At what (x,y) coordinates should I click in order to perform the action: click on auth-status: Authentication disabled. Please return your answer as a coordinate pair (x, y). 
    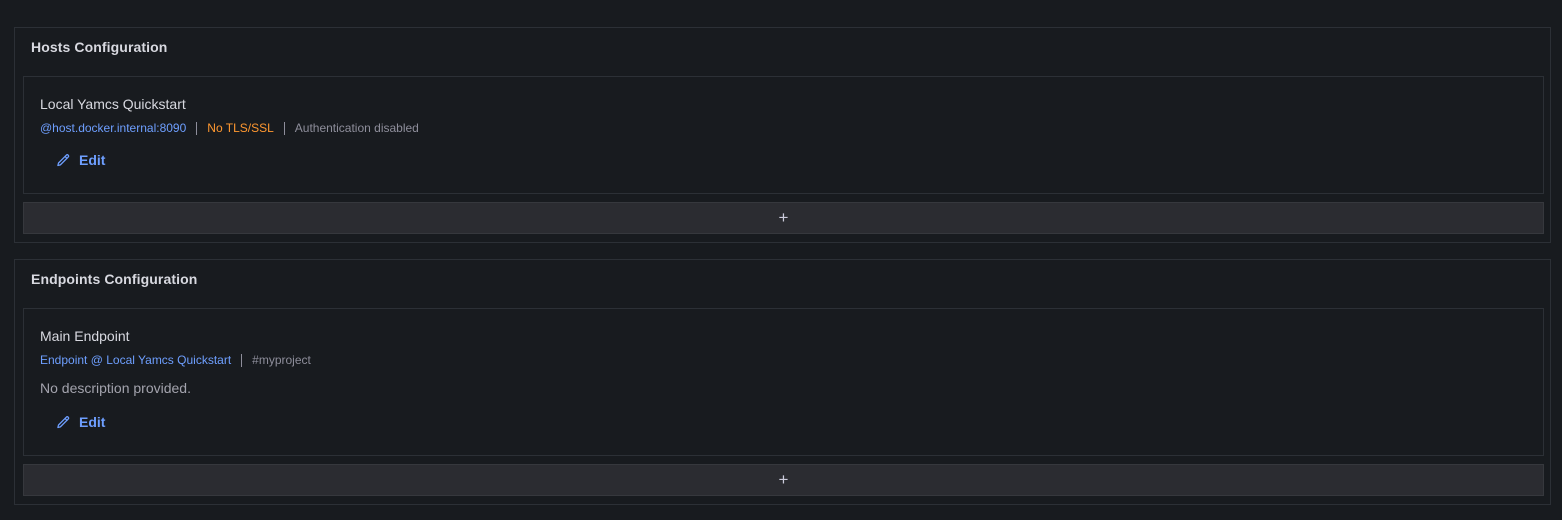
    Looking at the image, I should click on (356, 128).